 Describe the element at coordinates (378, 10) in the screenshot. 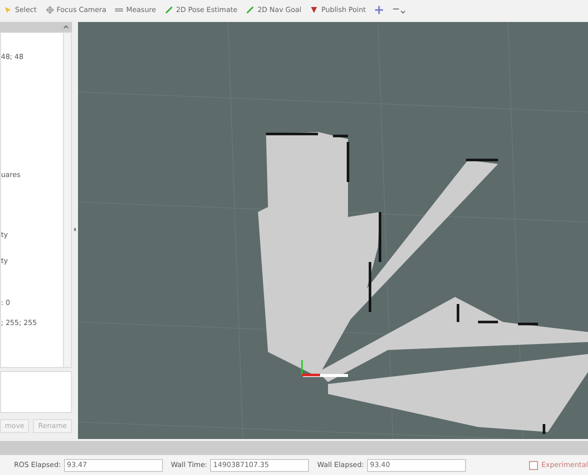

I see `plus-icon` at that location.